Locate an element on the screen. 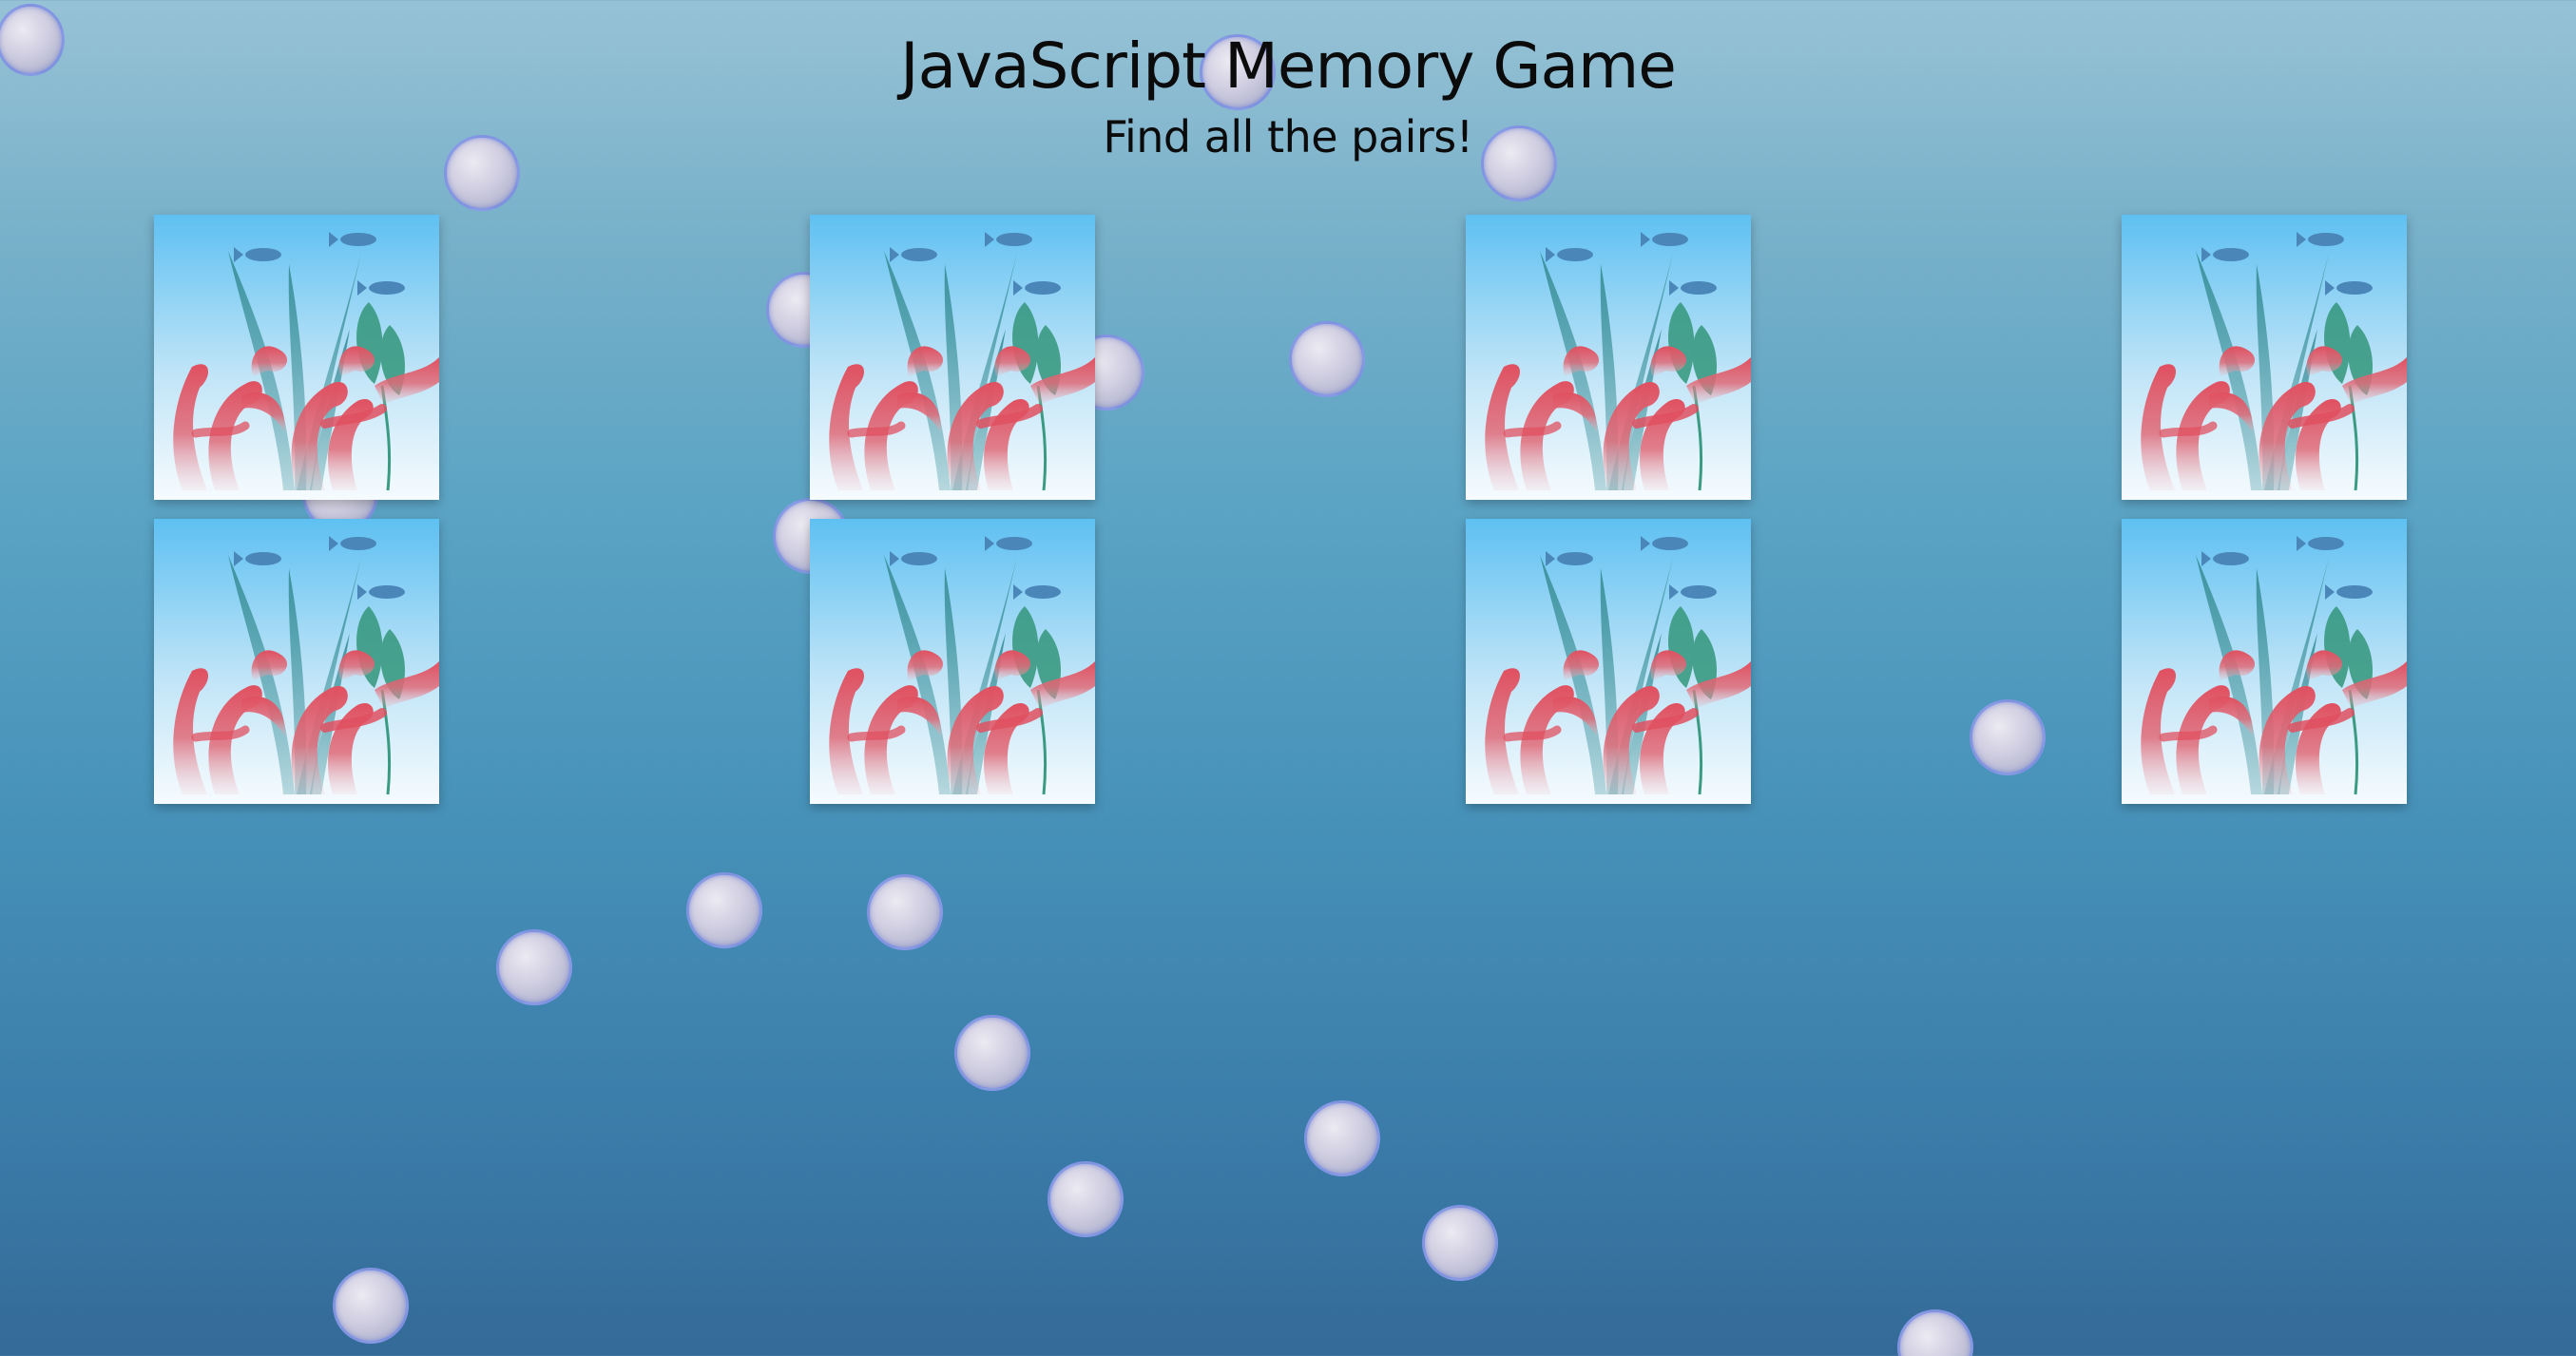 Image resolution: width=2576 pixels, height=1356 pixels. page-title: JavaScript Memory Game is located at coordinates (1289, 66).